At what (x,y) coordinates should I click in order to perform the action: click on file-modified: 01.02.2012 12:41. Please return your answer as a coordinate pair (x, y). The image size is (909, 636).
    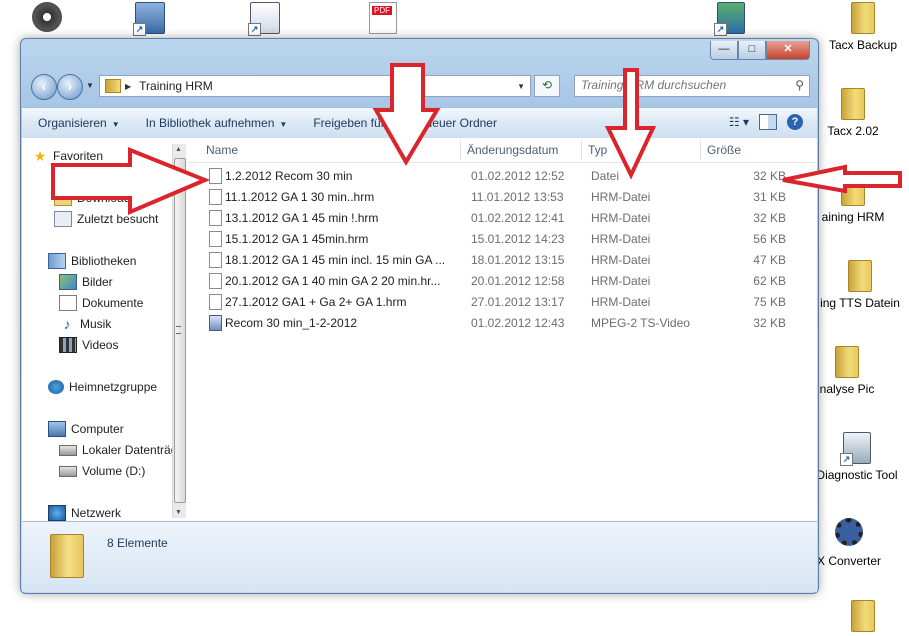
    Looking at the image, I should click on (518, 218).